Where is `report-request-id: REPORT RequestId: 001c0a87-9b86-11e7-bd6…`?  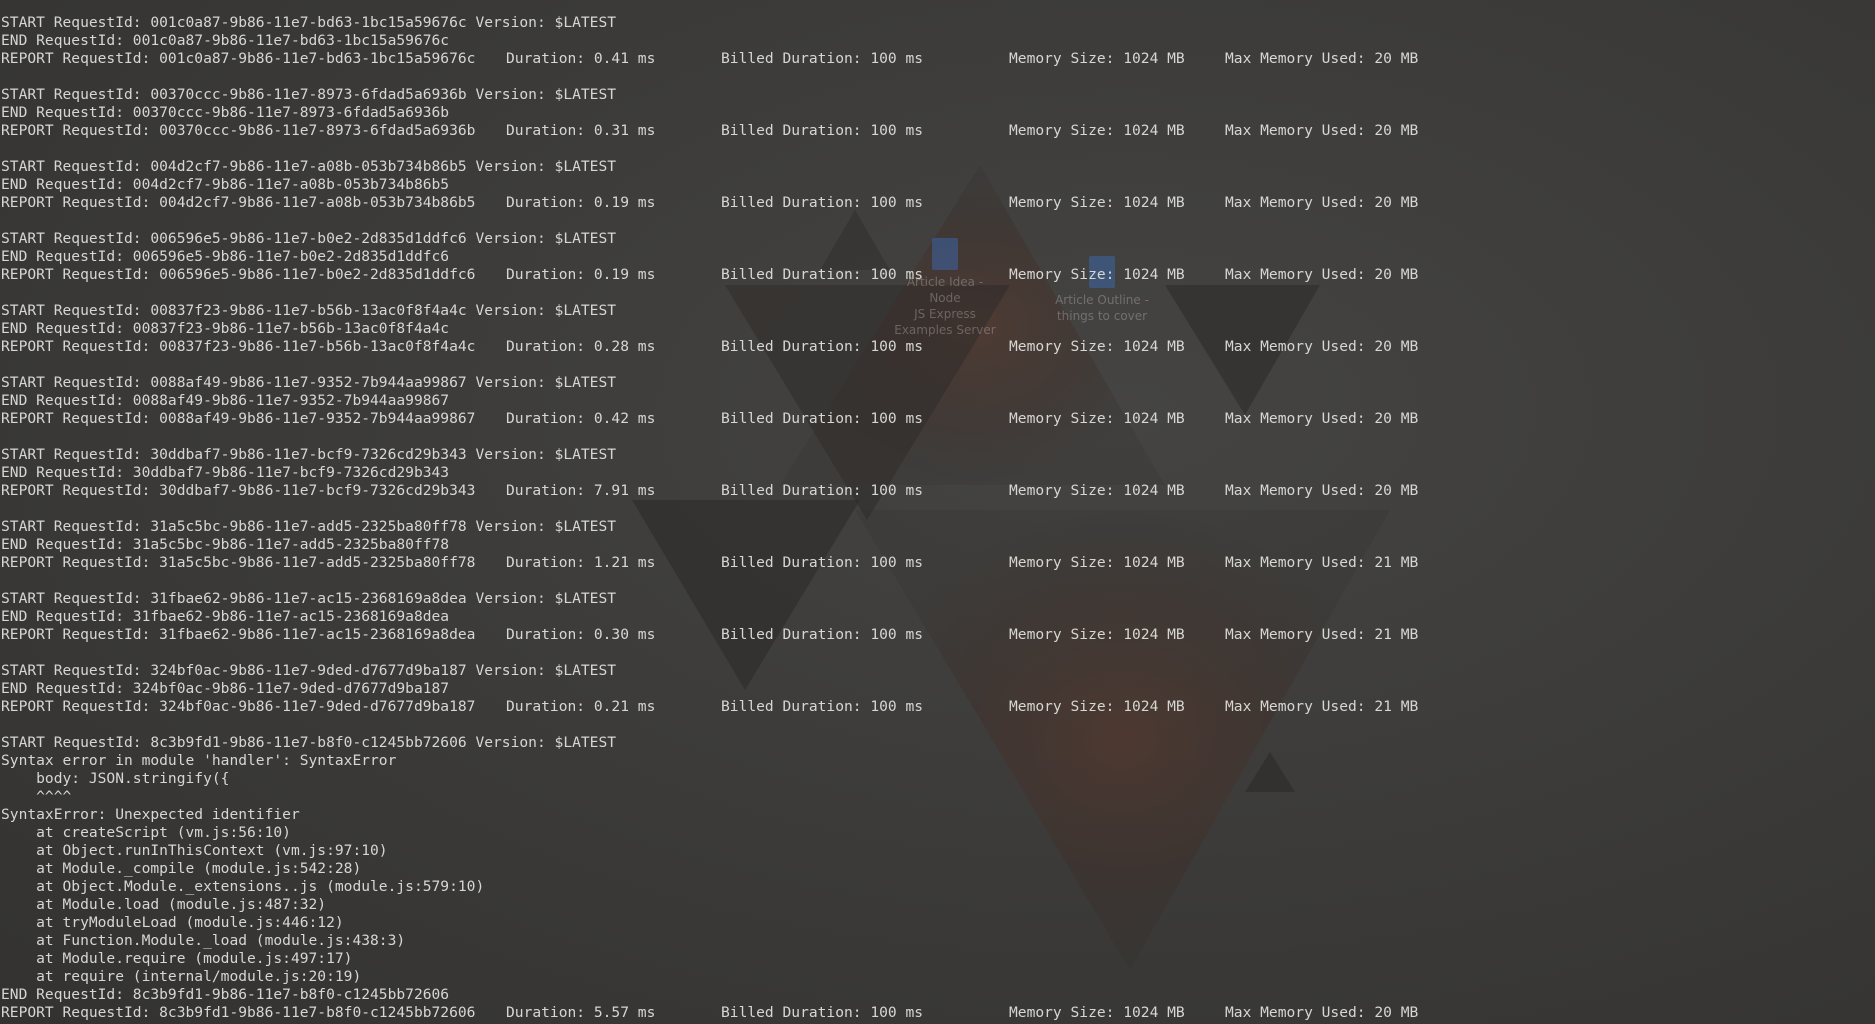
report-request-id: REPORT RequestId: 001c0a87-9b86-11e7-bd6… is located at coordinates (238, 58).